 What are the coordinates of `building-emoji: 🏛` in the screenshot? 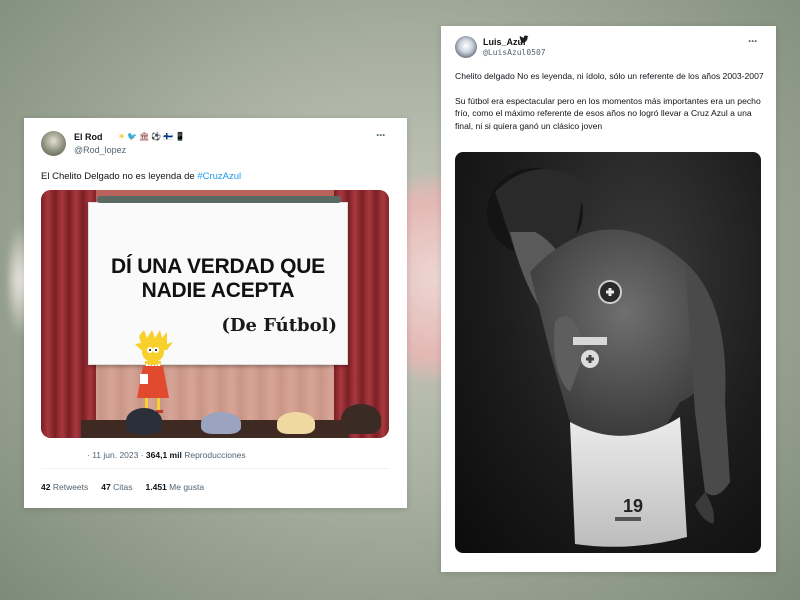 It's located at (144, 136).